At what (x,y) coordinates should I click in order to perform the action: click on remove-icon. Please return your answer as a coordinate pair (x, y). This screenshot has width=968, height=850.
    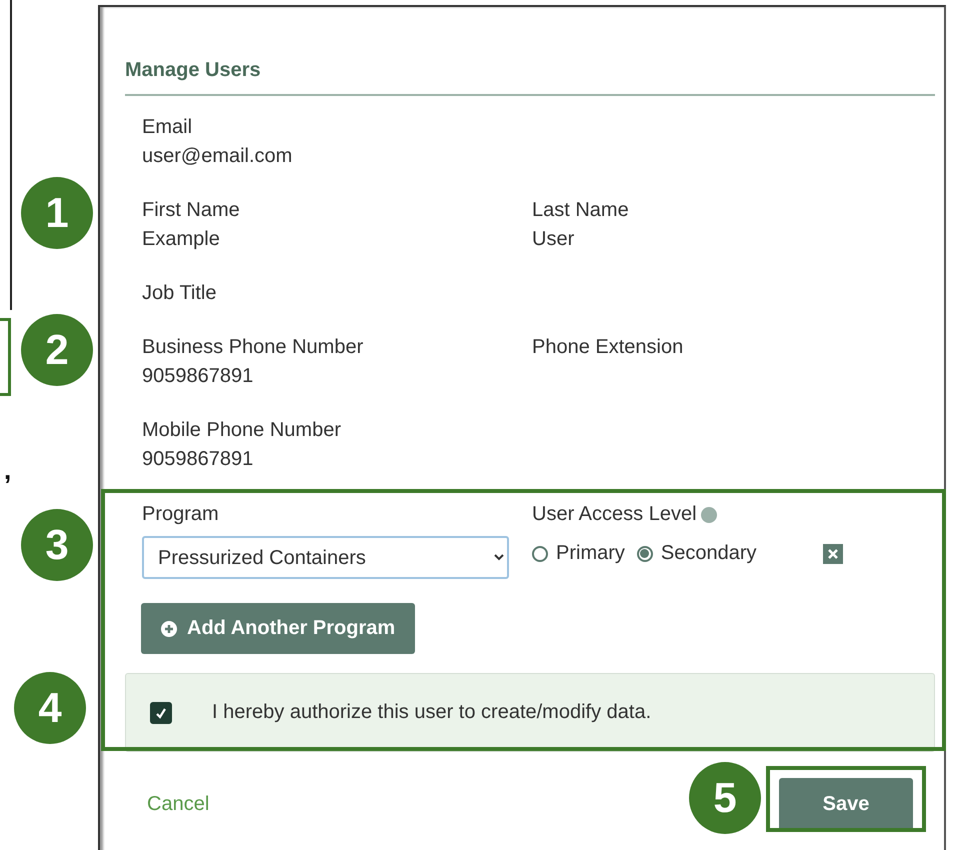
    Looking at the image, I should click on (832, 554).